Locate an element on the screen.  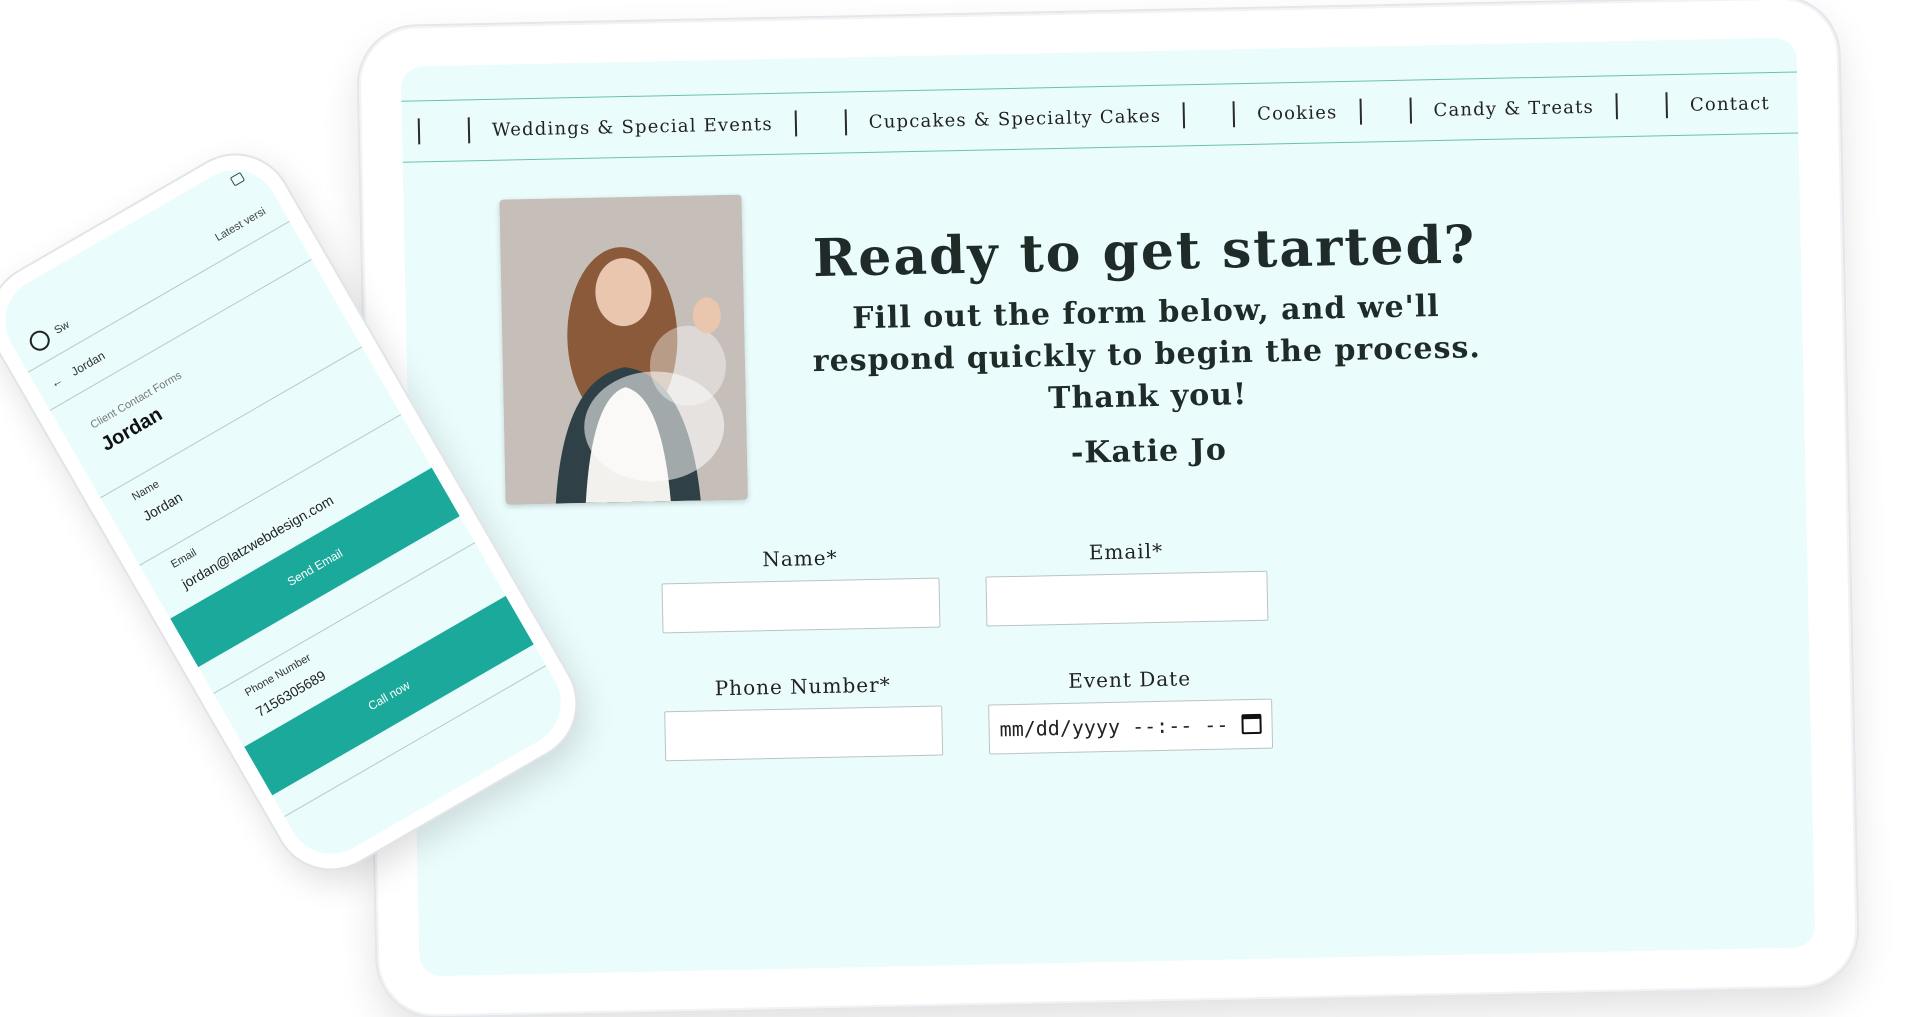
name-field-group: Name* is located at coordinates (801, 589).